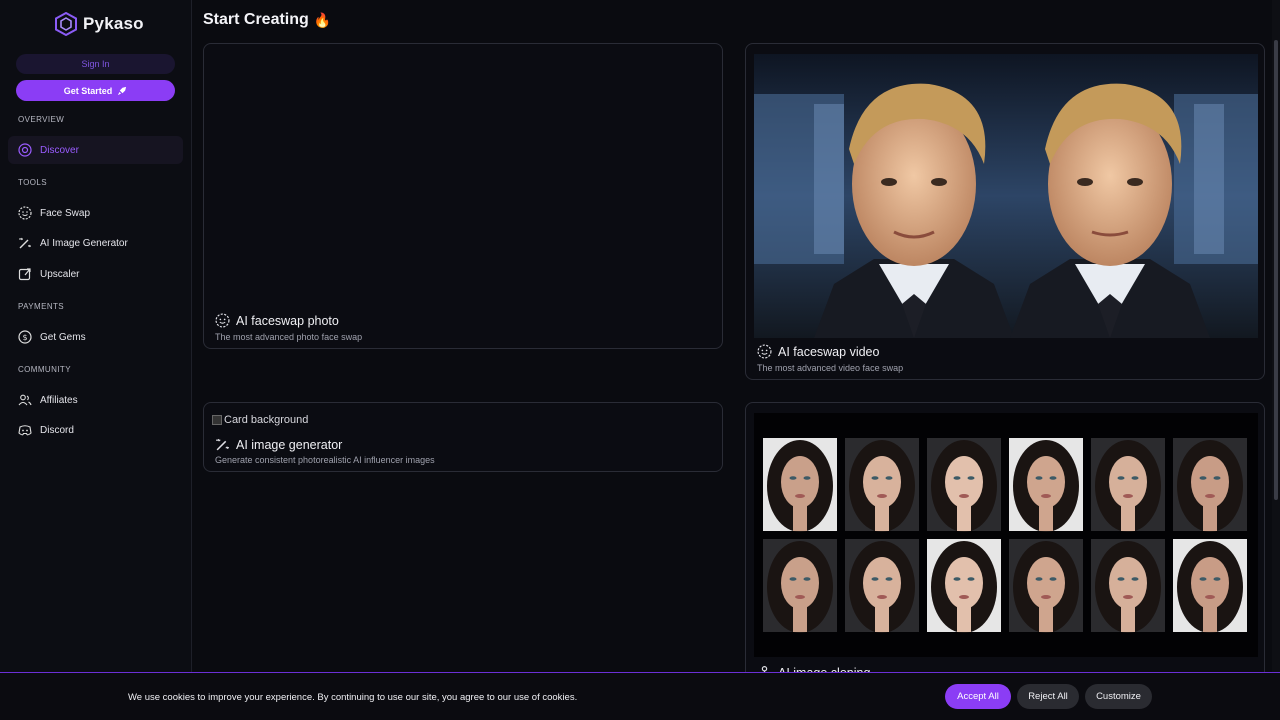 The height and width of the screenshot is (720, 1280). I want to click on sidebar-item-affiliates: Affiliates, so click(95, 400).